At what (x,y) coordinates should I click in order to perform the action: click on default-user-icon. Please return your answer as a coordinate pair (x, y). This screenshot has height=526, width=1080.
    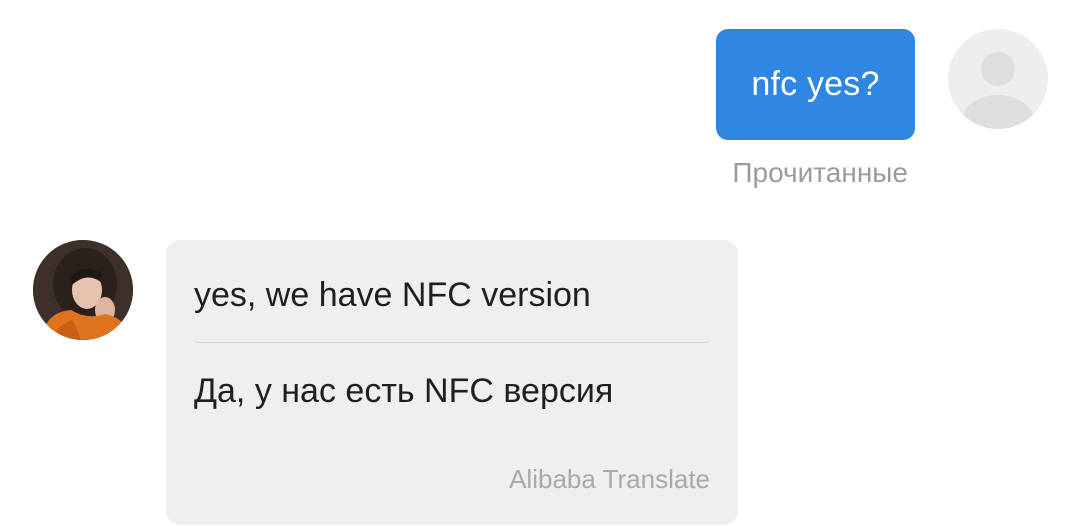
    Looking at the image, I should click on (998, 79).